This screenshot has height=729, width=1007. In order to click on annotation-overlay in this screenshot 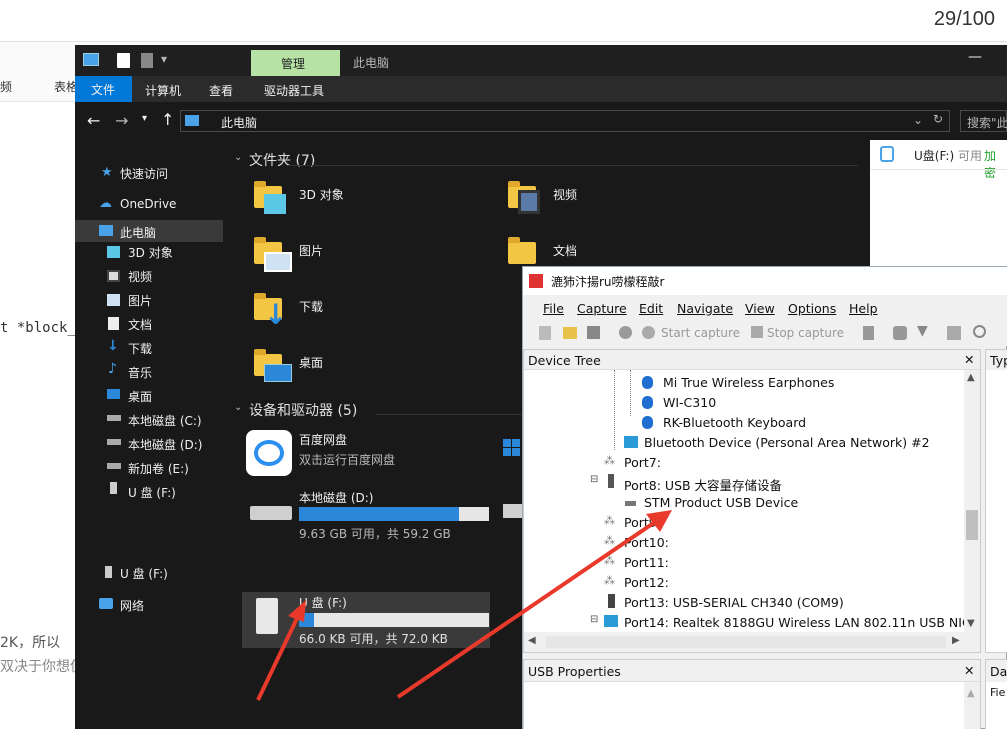, I will do `click(464, 605)`.